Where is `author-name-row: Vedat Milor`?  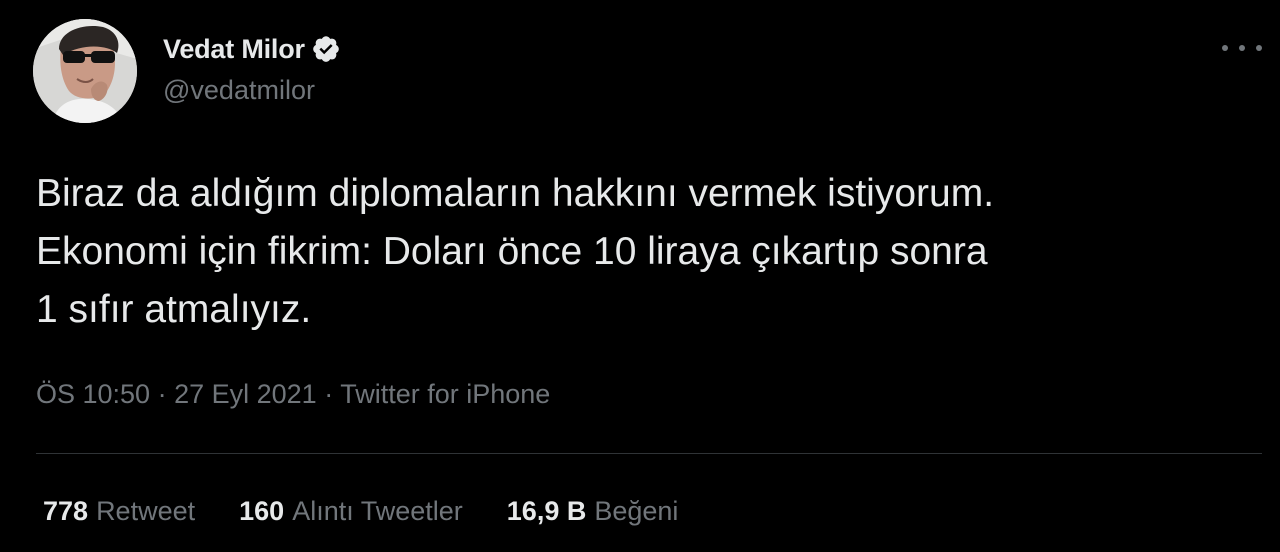 author-name-row: Vedat Milor is located at coordinates (252, 49).